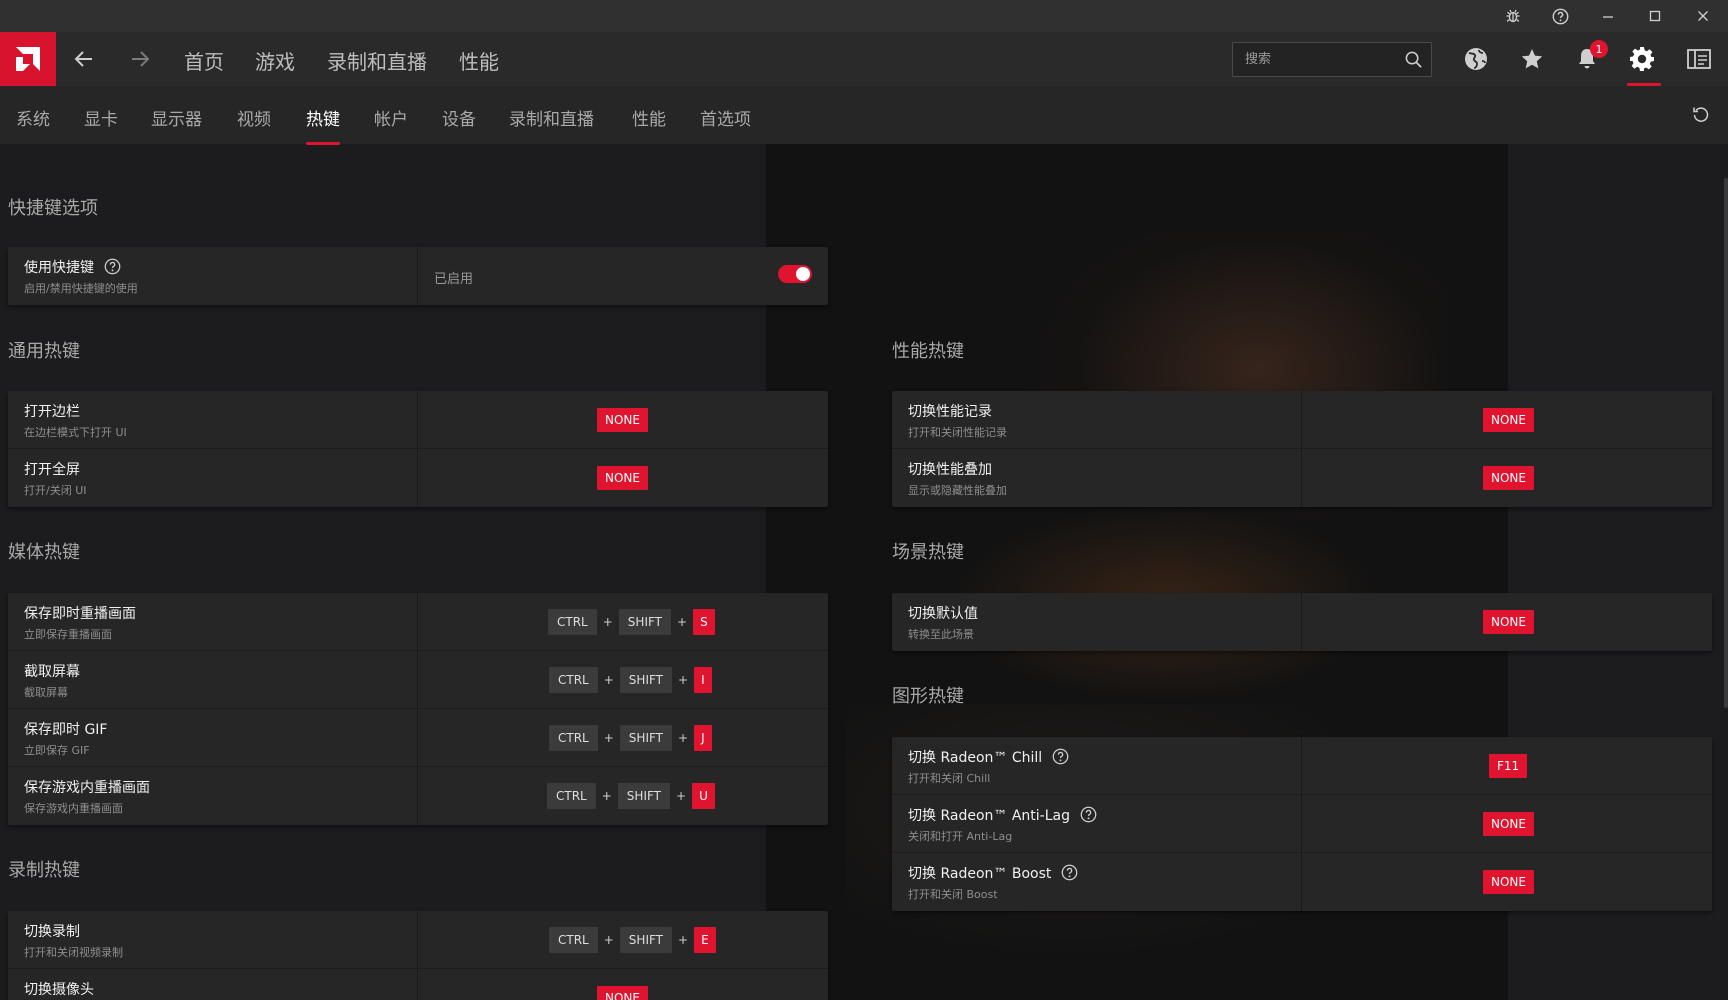 This screenshot has height=1000, width=1728. I want to click on use-shortcuts-row: 使用快捷键 启用/禁用快捷键的使用 已启用, so click(418, 276).